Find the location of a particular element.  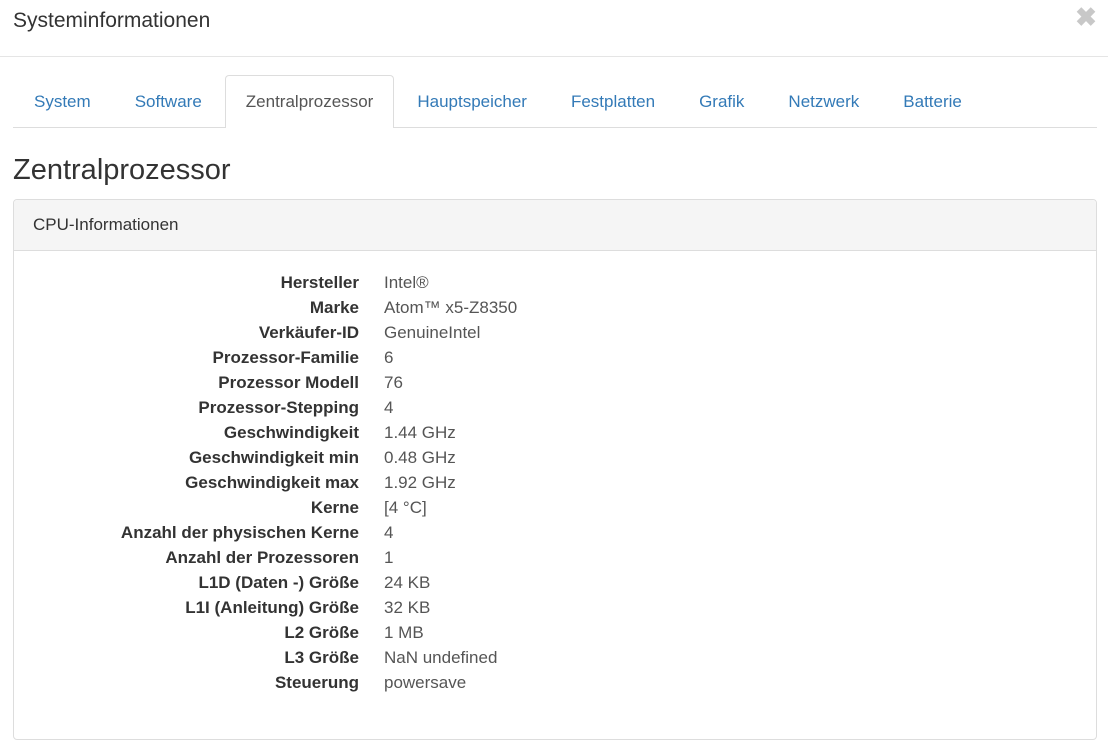

info-label: L1I (Anleitung) Größe is located at coordinates (272, 607).